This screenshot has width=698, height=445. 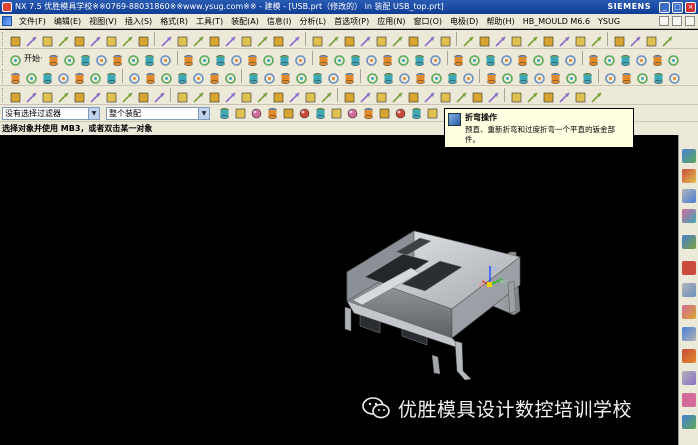 I want to click on child-minimize-button, so click(x=664, y=21).